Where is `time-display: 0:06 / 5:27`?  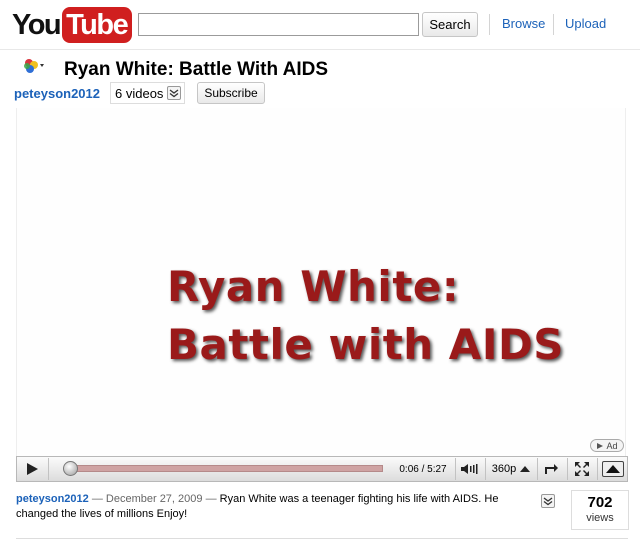
time-display: 0:06 / 5:27 is located at coordinates (423, 469).